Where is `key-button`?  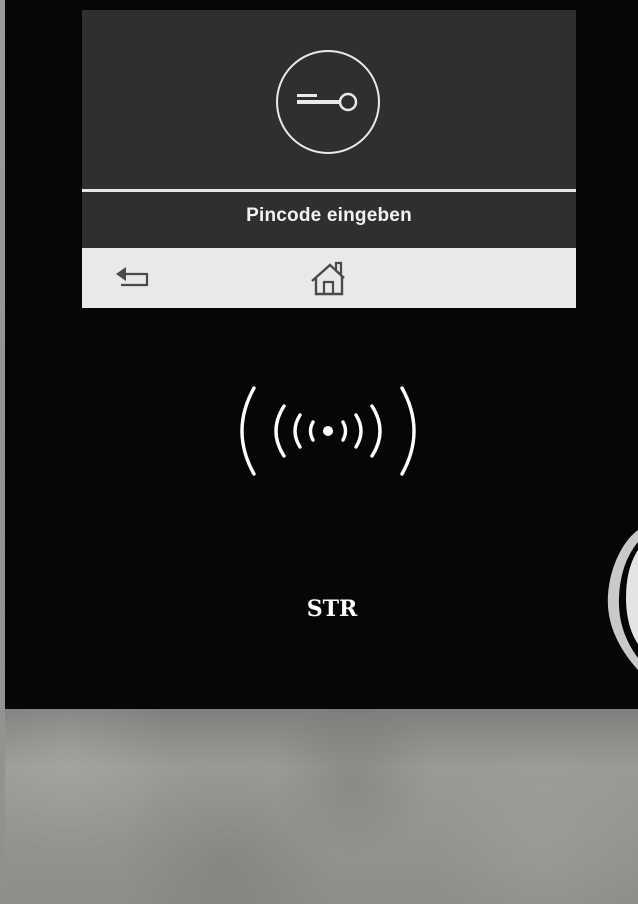 key-button is located at coordinates (328, 102).